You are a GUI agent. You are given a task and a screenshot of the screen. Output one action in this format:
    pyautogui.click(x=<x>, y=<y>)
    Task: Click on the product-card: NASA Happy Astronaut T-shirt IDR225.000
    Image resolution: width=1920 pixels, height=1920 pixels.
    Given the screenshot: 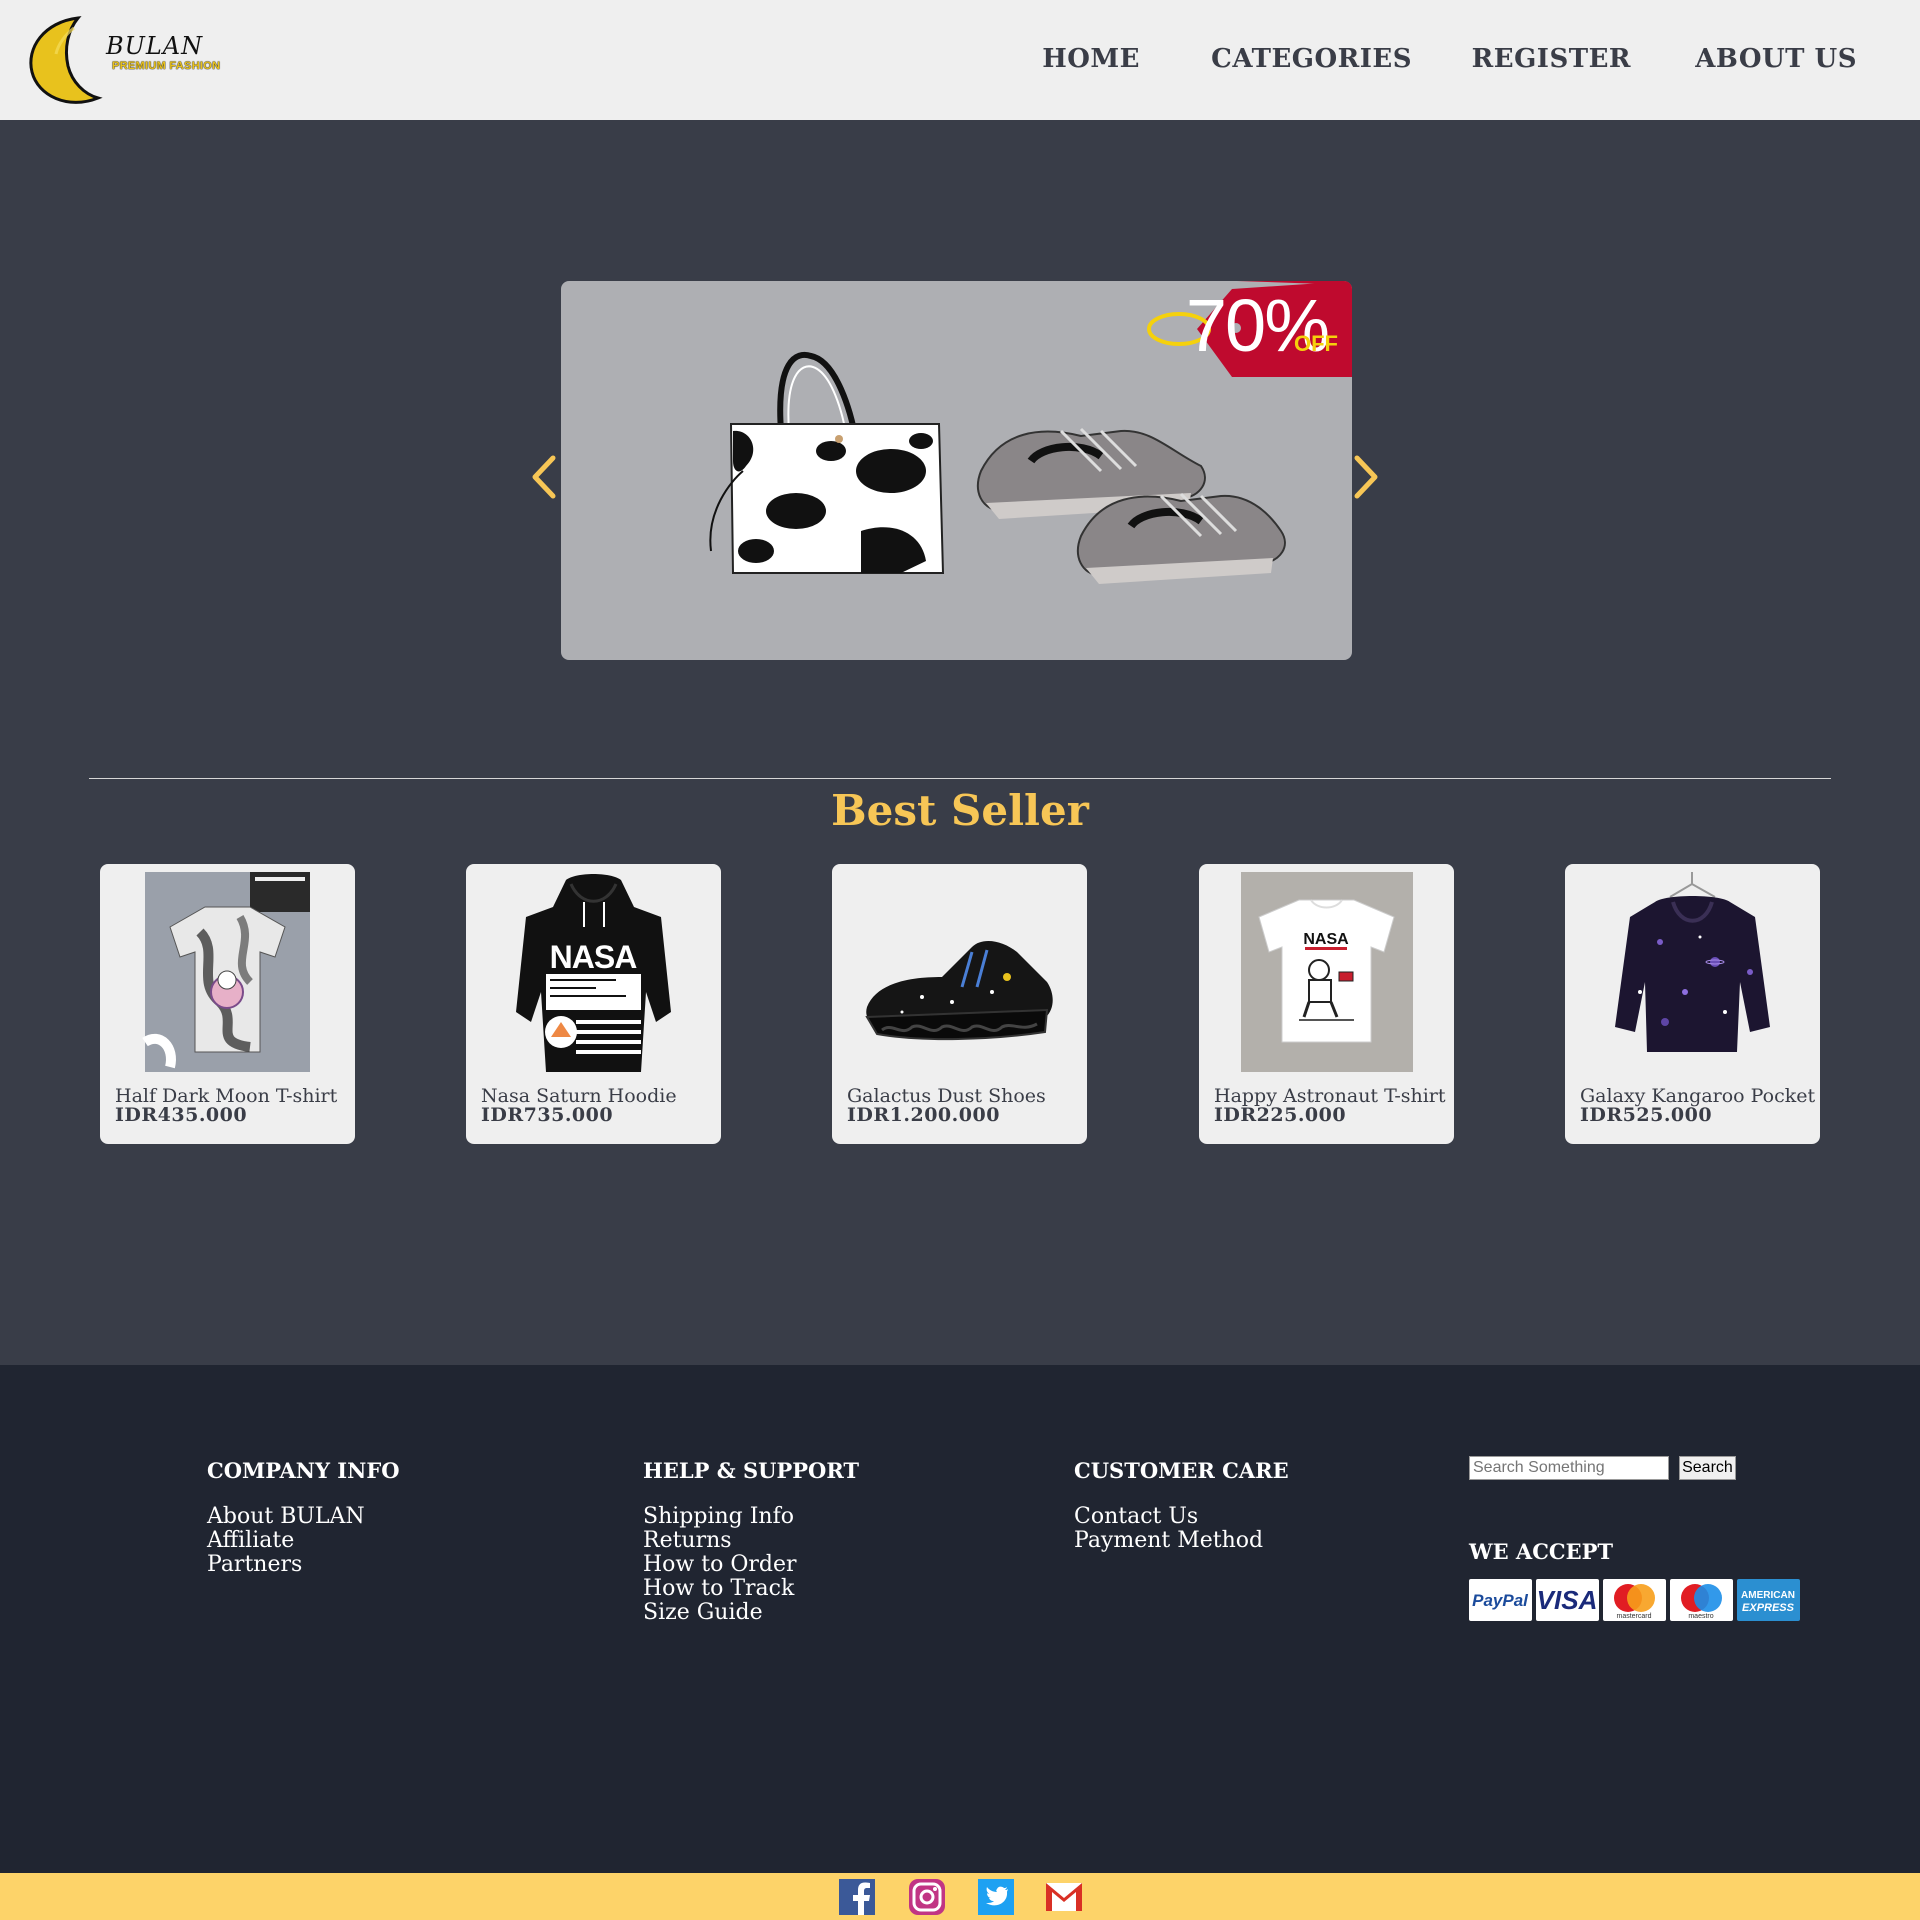 What is the action you would take?
    pyautogui.click(x=1326, y=1004)
    